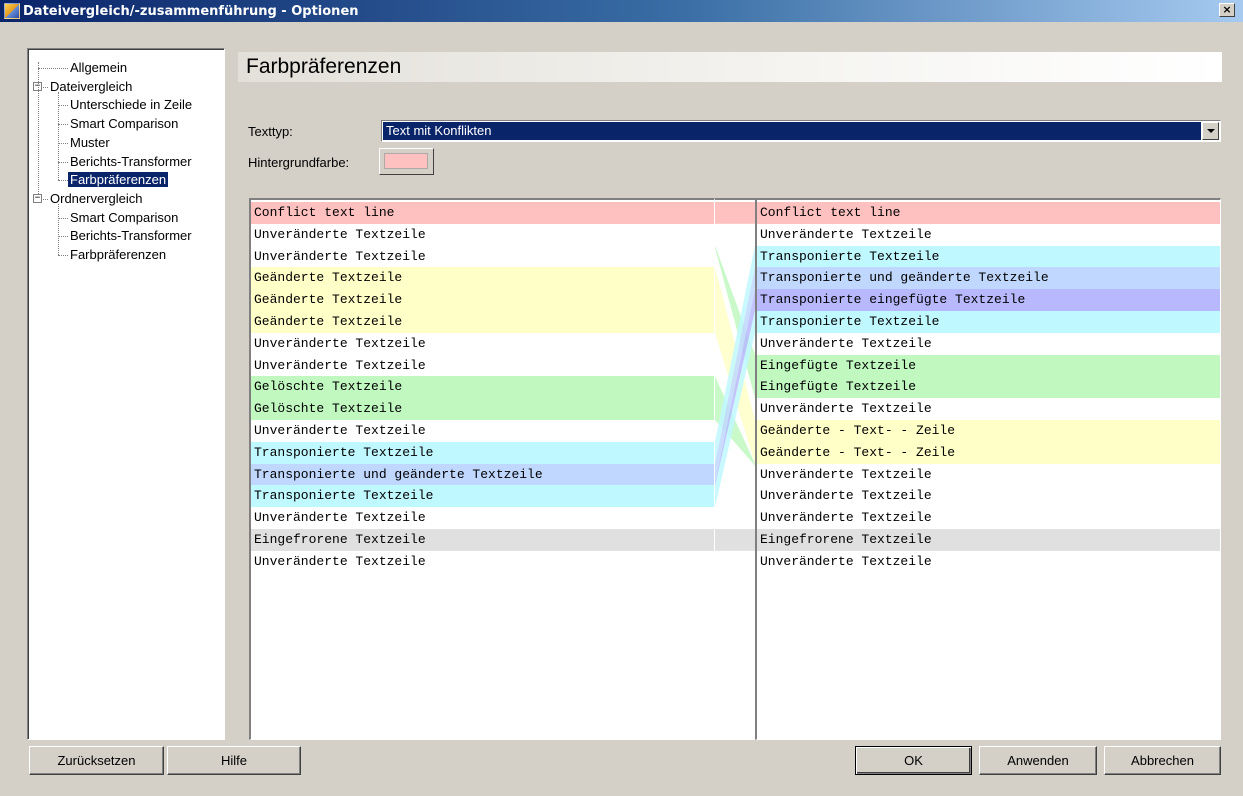  I want to click on help-button: Hilfe, so click(234, 760).